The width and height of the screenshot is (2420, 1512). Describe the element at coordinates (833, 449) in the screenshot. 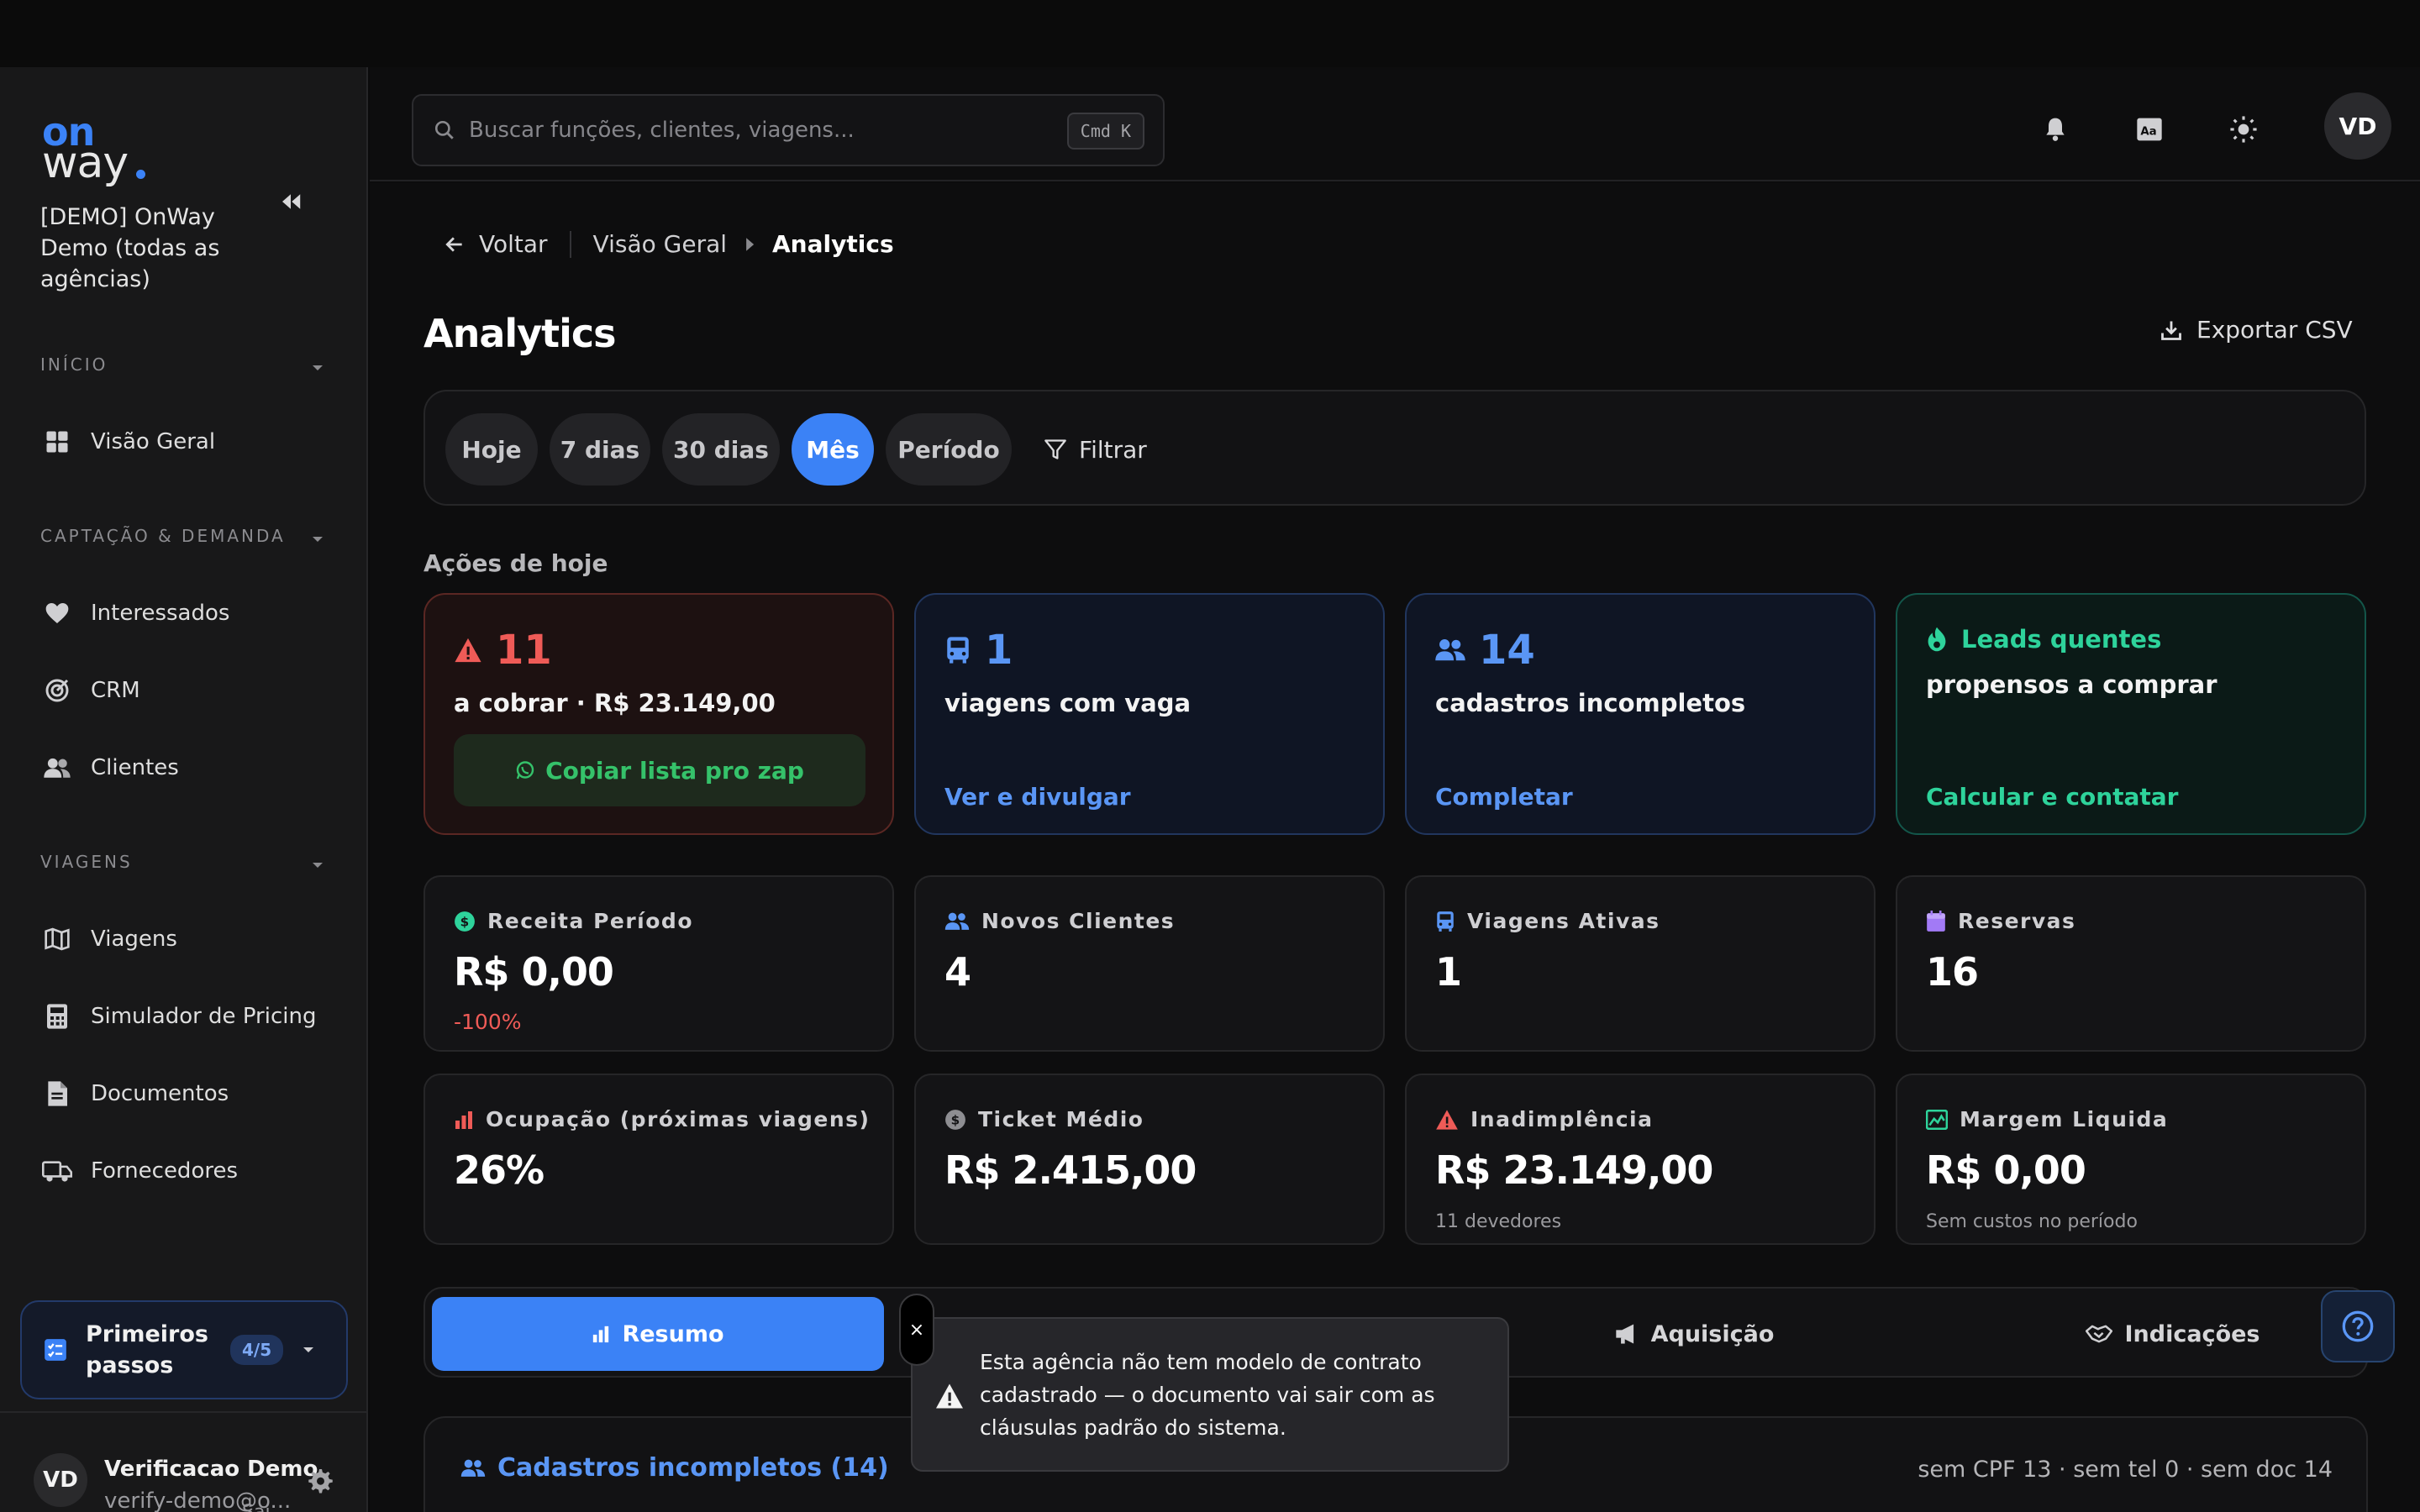

I see `period-pill-mes: Mês` at that location.